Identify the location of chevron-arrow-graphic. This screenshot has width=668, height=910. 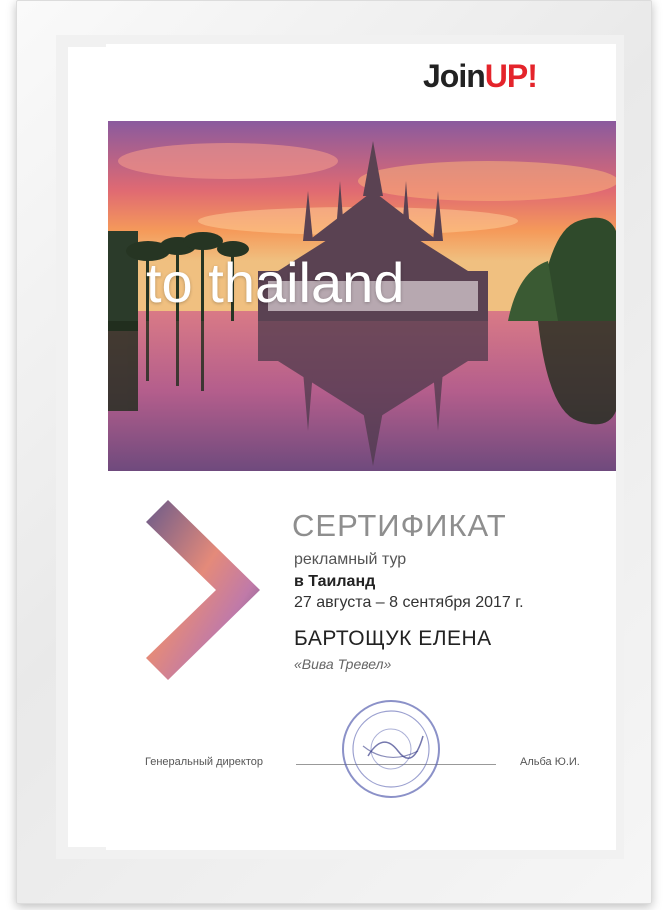
(205, 590).